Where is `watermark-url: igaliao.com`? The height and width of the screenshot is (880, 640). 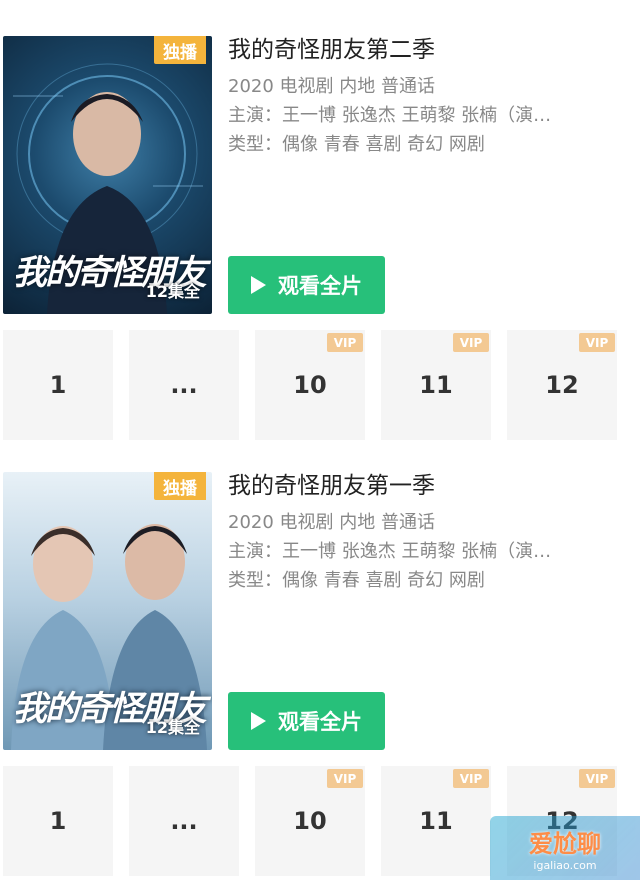 watermark-url: igaliao.com is located at coordinates (565, 865).